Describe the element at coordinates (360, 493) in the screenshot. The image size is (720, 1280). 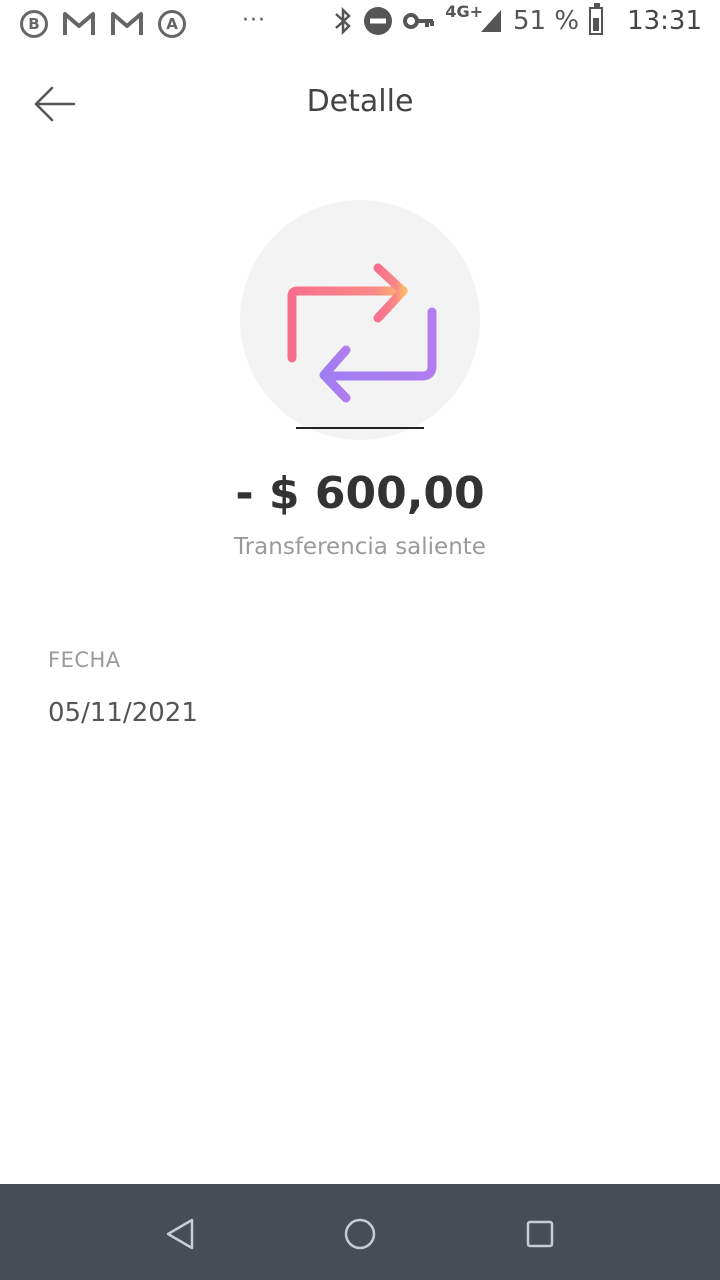
I see `transaction-amount: - $ 600,00` at that location.